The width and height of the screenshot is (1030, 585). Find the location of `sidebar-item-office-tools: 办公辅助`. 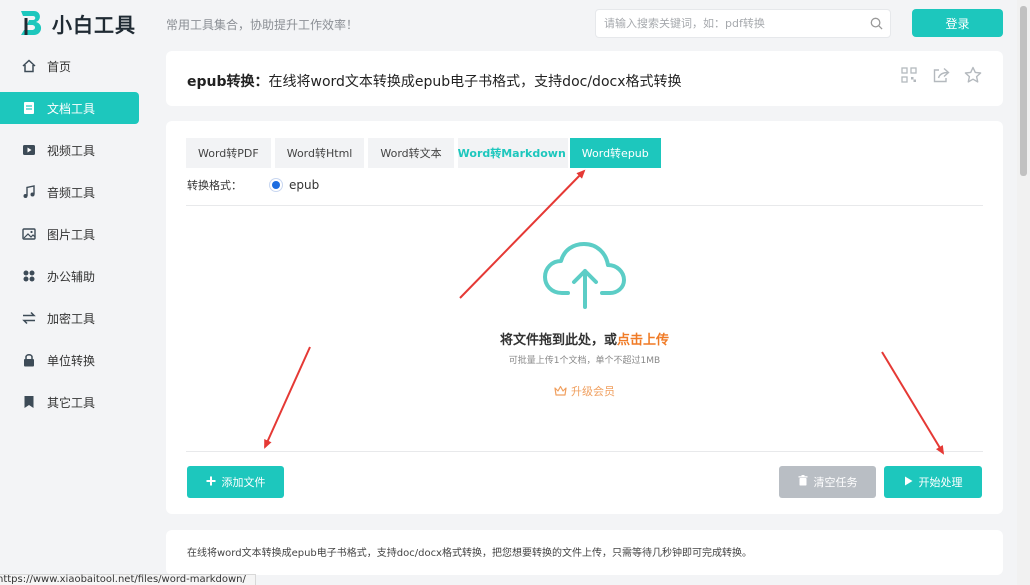

sidebar-item-office-tools: 办公辅助 is located at coordinates (69, 276).